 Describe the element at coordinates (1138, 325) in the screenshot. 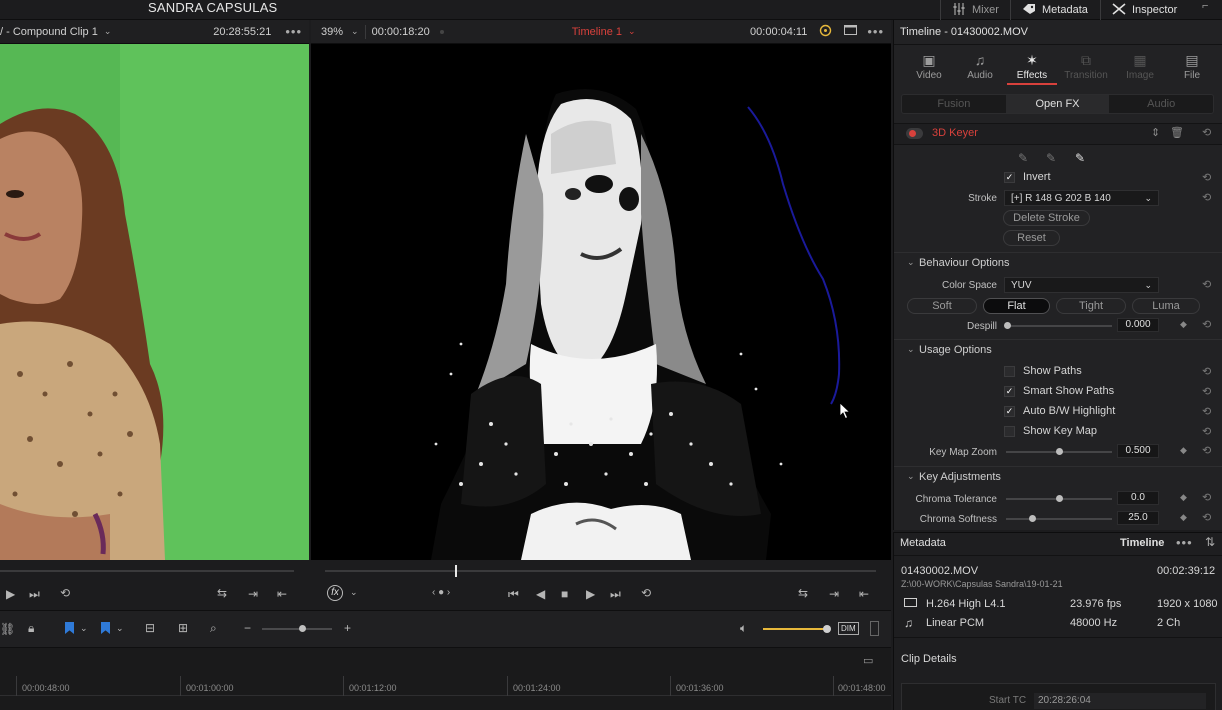

I see `despill-value: 0.000` at that location.